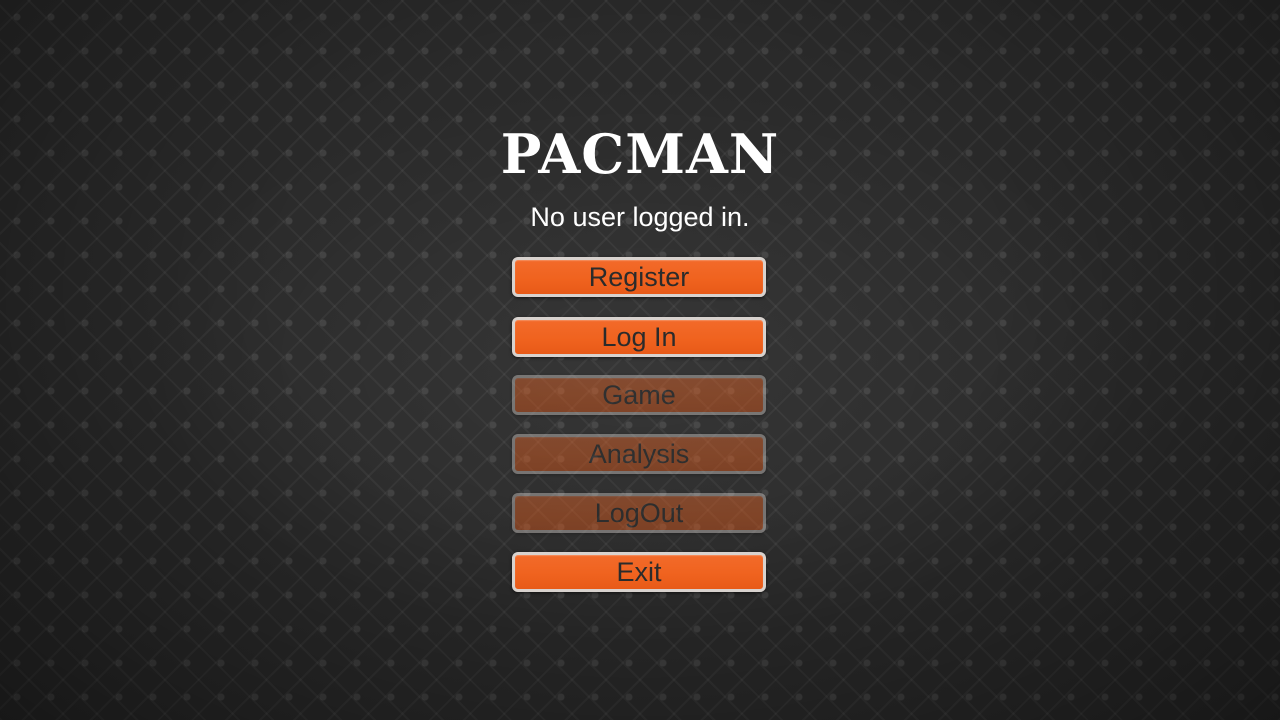  Describe the element at coordinates (639, 454) in the screenshot. I see `analysis-button: Analysis` at that location.